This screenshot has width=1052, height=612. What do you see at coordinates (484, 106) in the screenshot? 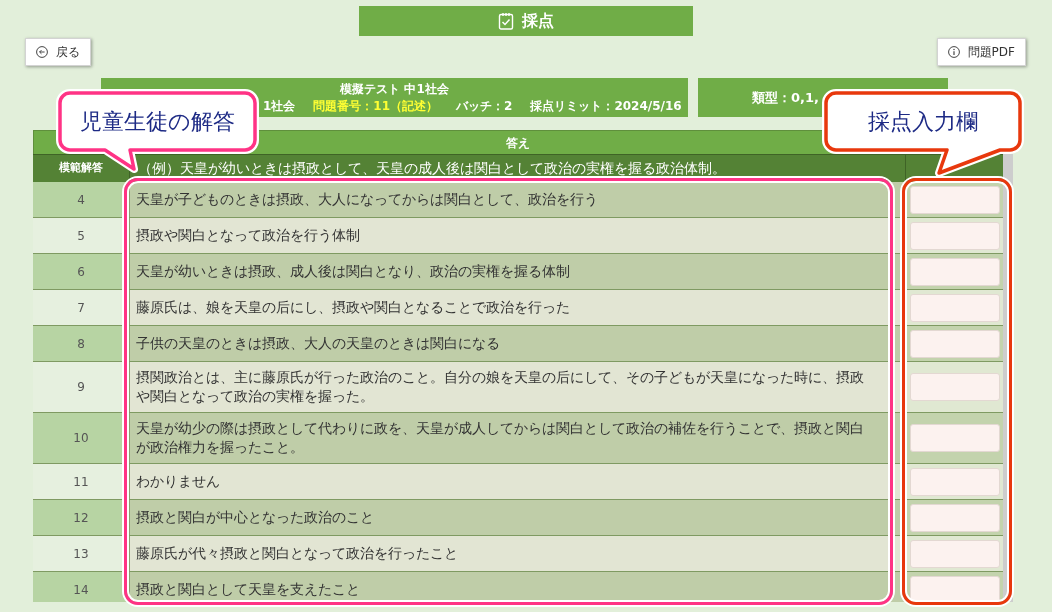
I see `info-item: バッチ：2` at bounding box center [484, 106].